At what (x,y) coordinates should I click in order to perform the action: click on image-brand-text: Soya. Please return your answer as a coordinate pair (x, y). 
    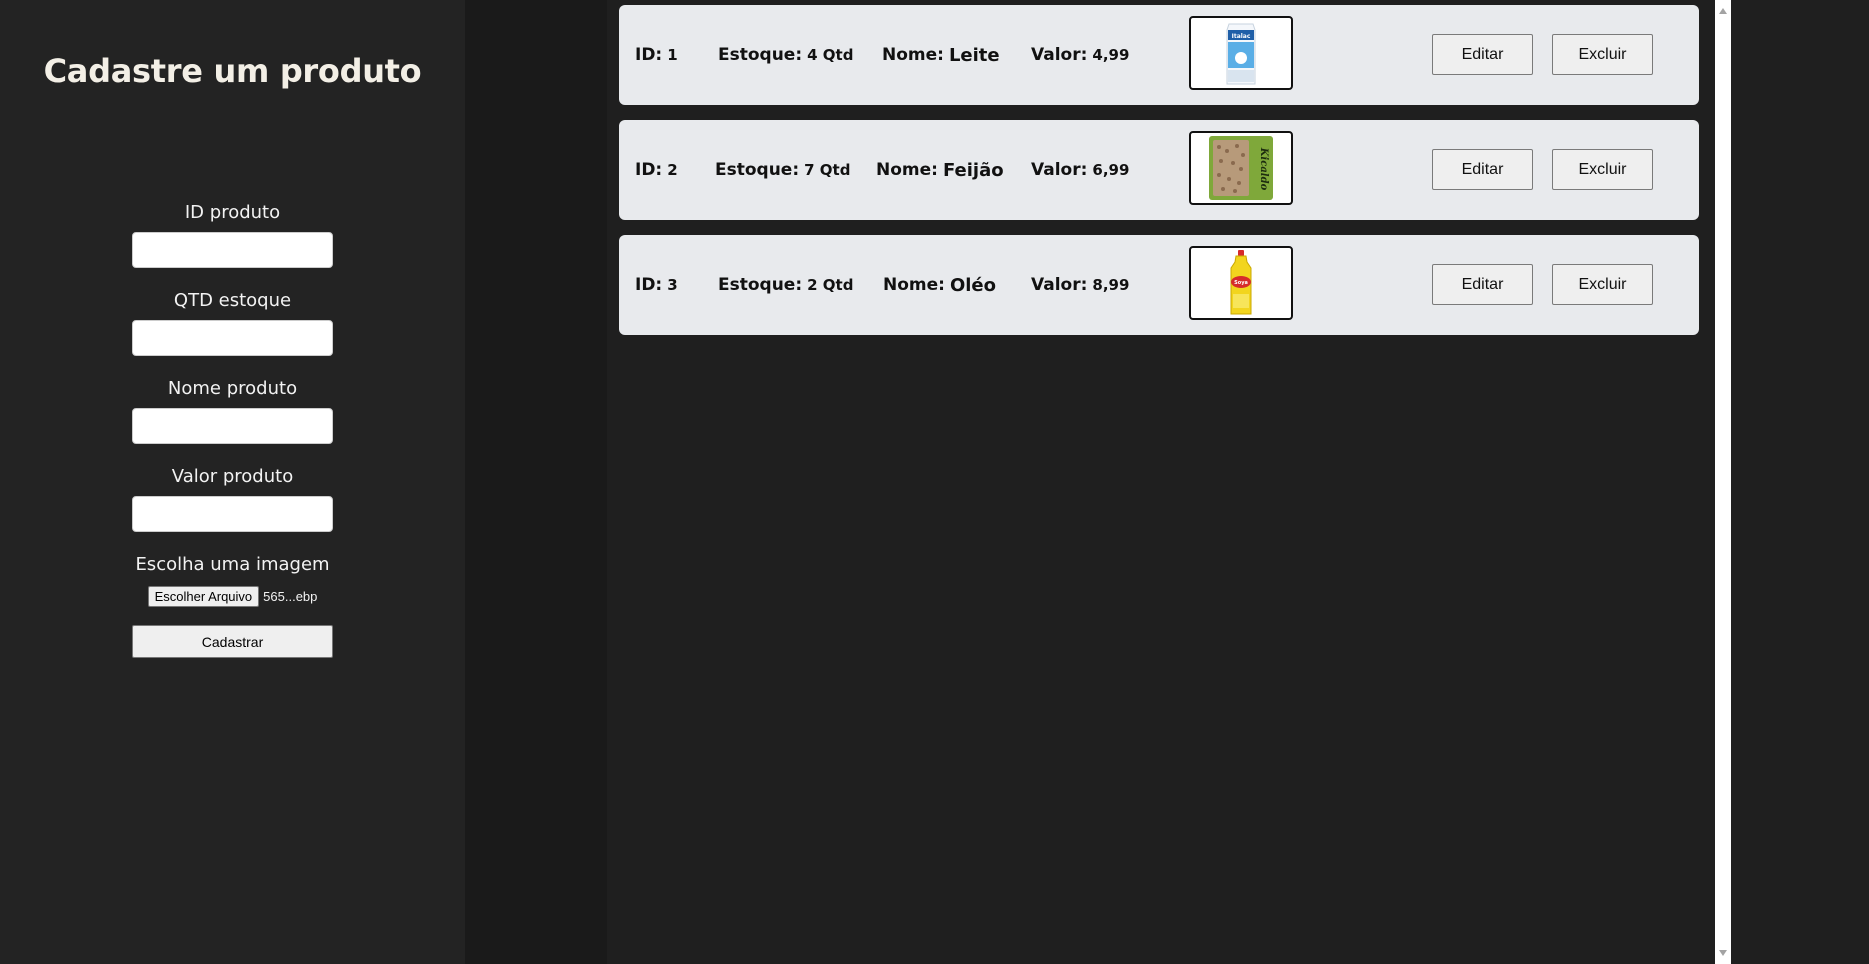
    Looking at the image, I should click on (1241, 283).